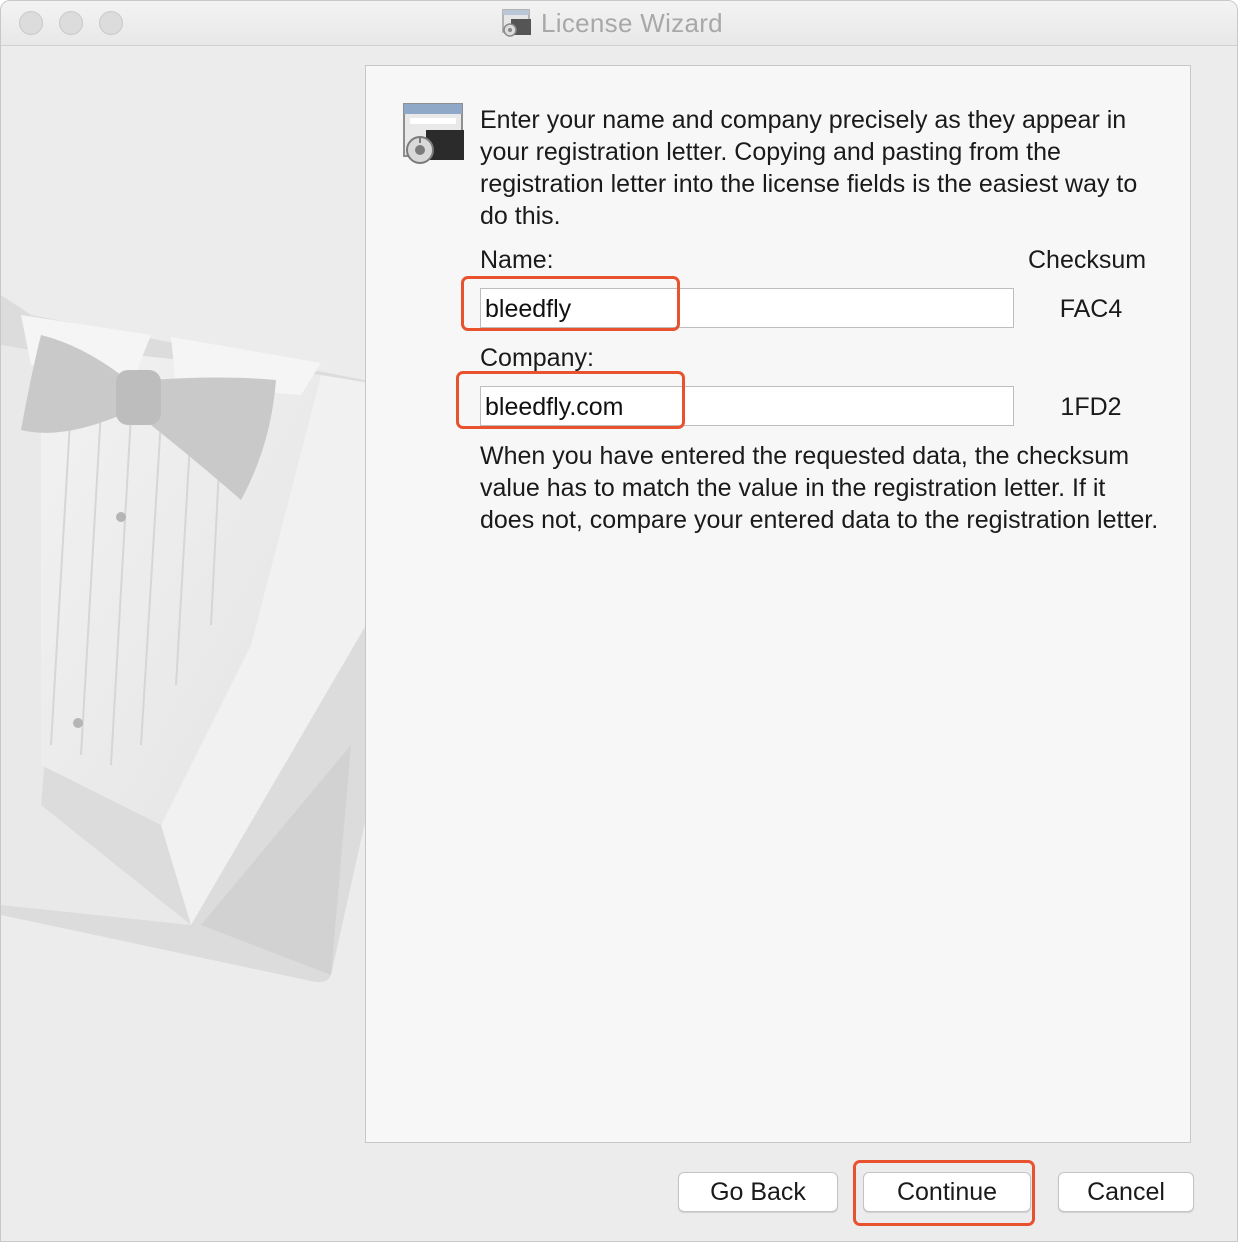  I want to click on go-back-button: Go Back, so click(758, 1192).